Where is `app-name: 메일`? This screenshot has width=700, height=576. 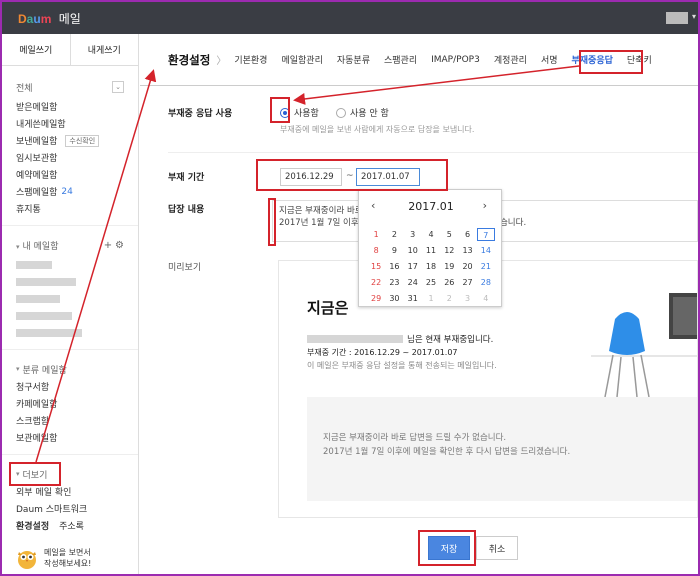 app-name: 메일 is located at coordinates (69, 19).